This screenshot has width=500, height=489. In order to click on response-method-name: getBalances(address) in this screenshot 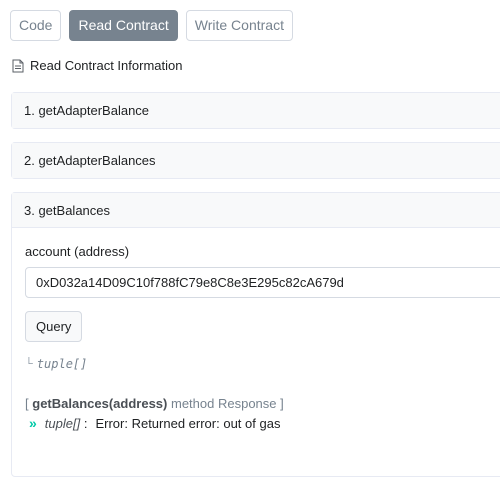, I will do `click(100, 403)`.